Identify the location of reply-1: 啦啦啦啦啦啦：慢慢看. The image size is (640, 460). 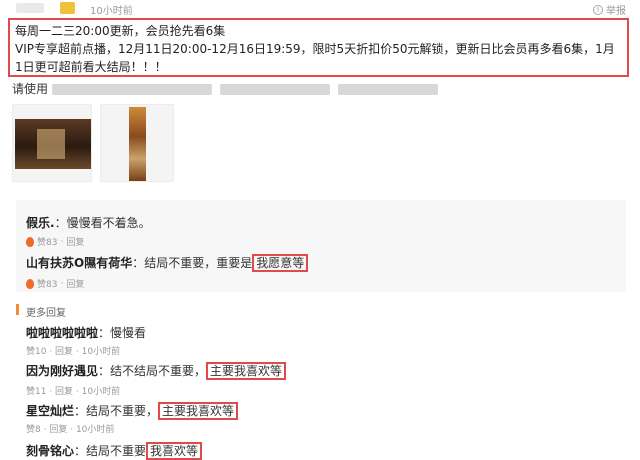
(86, 332).